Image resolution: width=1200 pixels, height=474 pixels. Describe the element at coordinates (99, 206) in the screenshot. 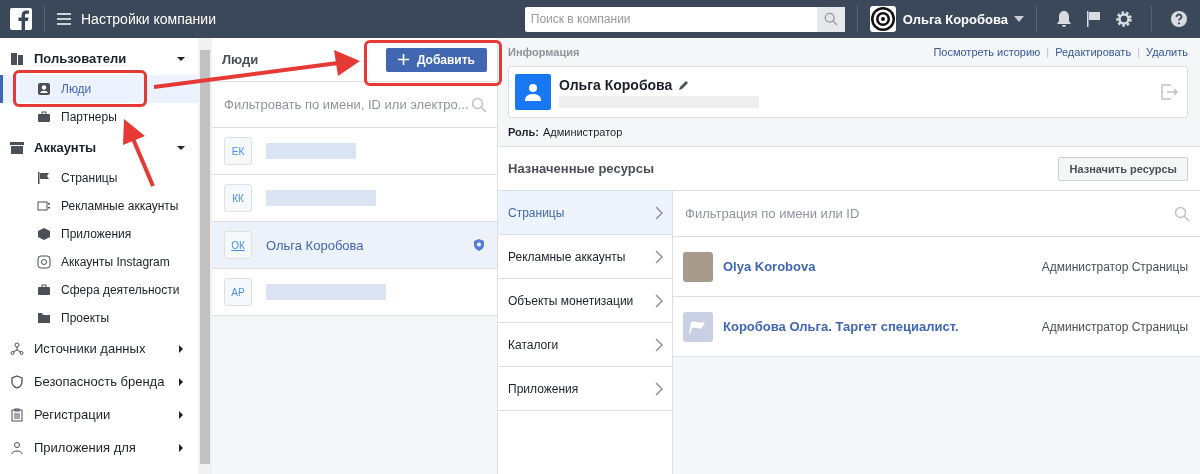

I see `sidebar-item: Рекламные аккаунты` at that location.